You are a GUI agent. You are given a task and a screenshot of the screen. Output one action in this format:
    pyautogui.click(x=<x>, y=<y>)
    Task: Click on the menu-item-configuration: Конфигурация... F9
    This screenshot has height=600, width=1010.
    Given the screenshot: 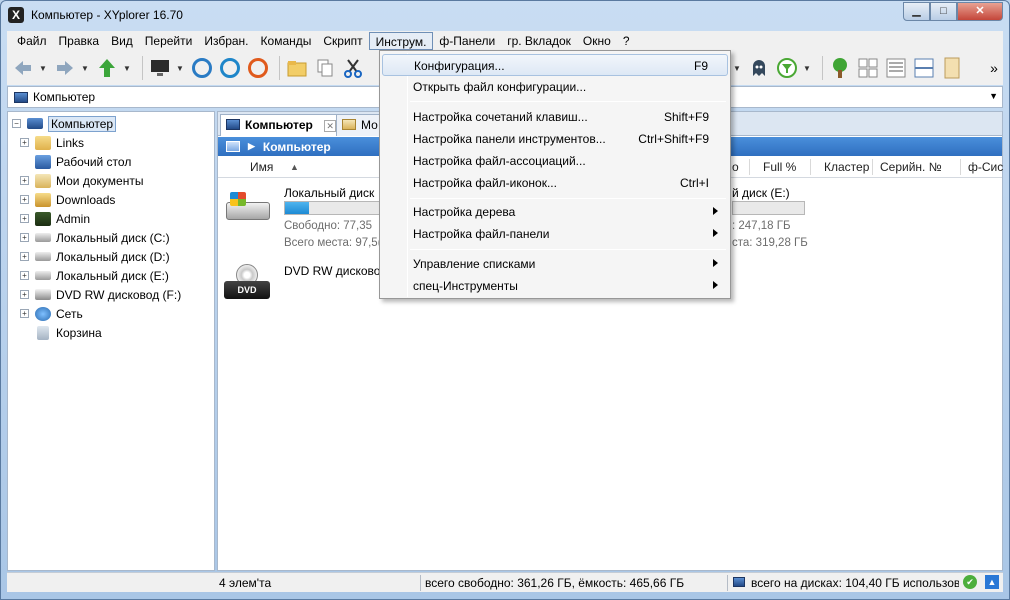 What is the action you would take?
    pyautogui.click(x=555, y=65)
    